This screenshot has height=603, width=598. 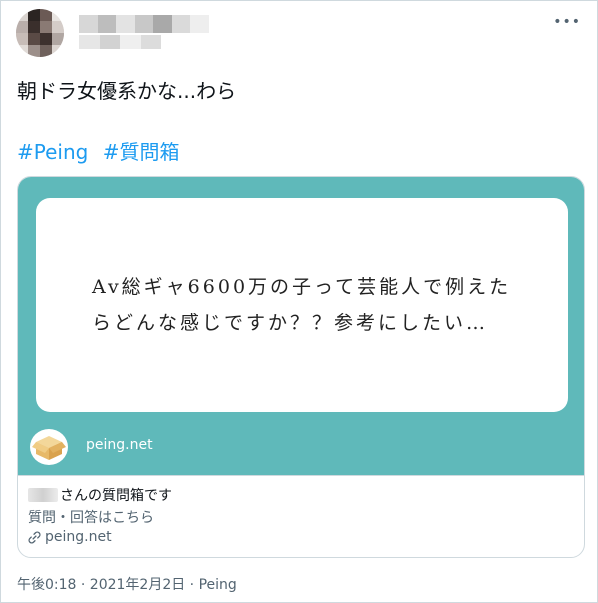 What do you see at coordinates (102, 152) in the screenshot?
I see `hashtag-row: #Peing #質問箱` at bounding box center [102, 152].